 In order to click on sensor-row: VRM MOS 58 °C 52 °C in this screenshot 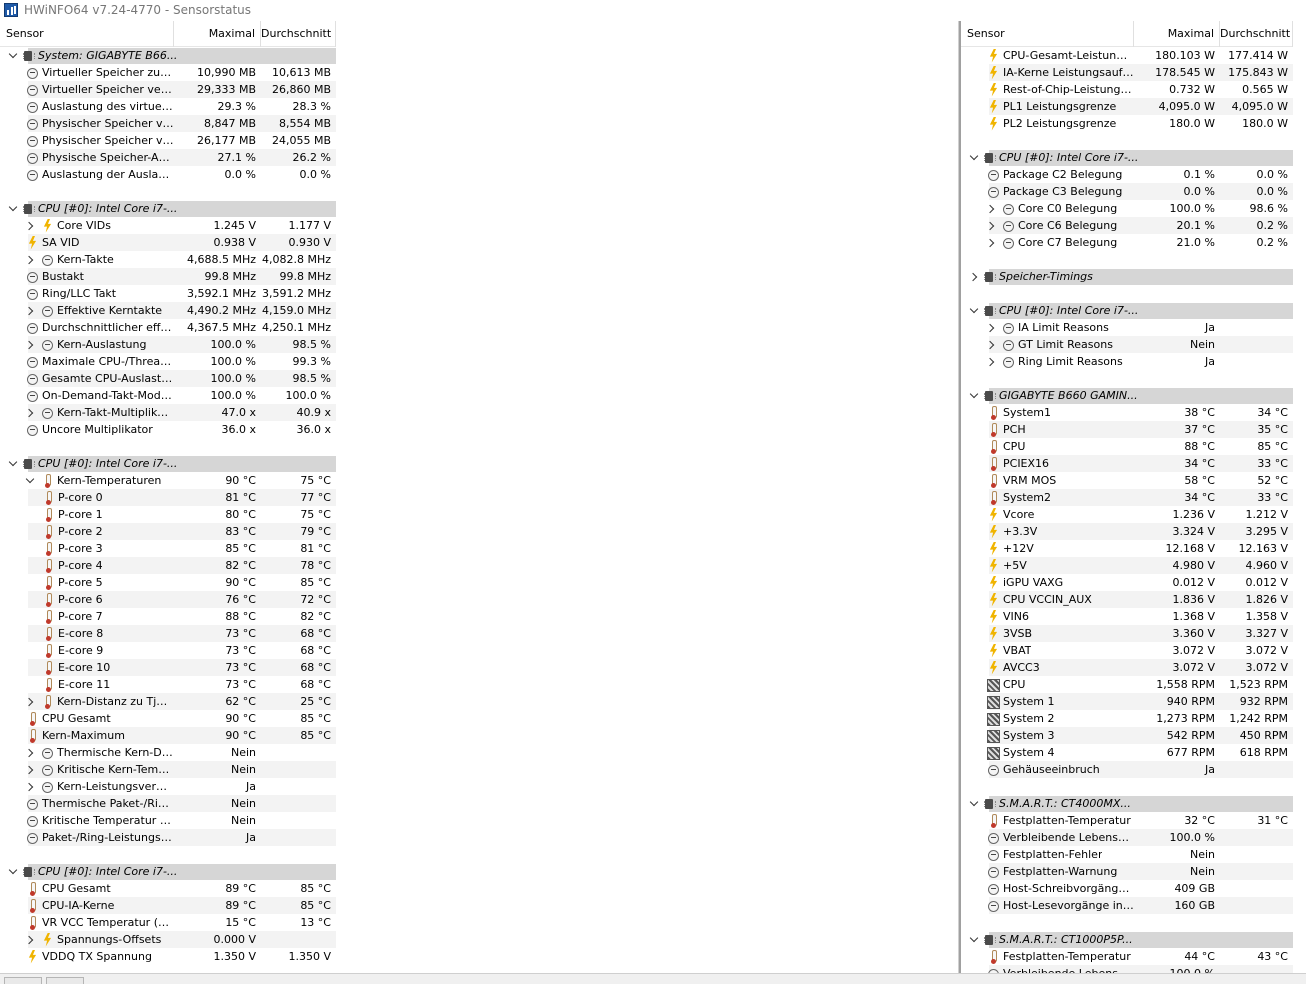, I will do `click(1133, 480)`.